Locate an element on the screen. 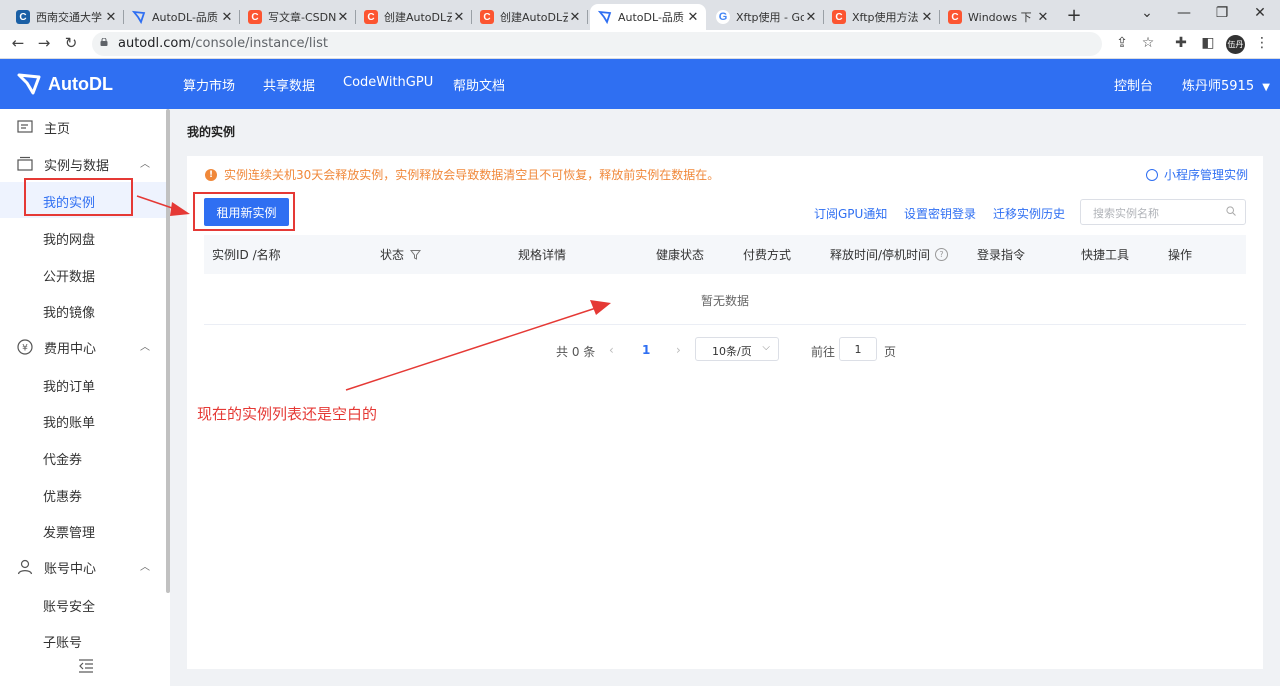  pagination-total: 共 0 条 is located at coordinates (576, 352).